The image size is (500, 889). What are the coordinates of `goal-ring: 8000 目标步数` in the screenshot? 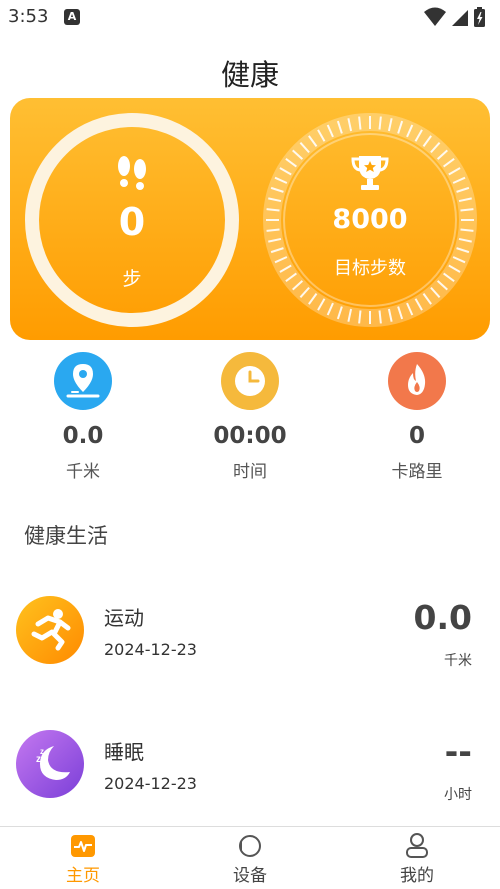 It's located at (370, 220).